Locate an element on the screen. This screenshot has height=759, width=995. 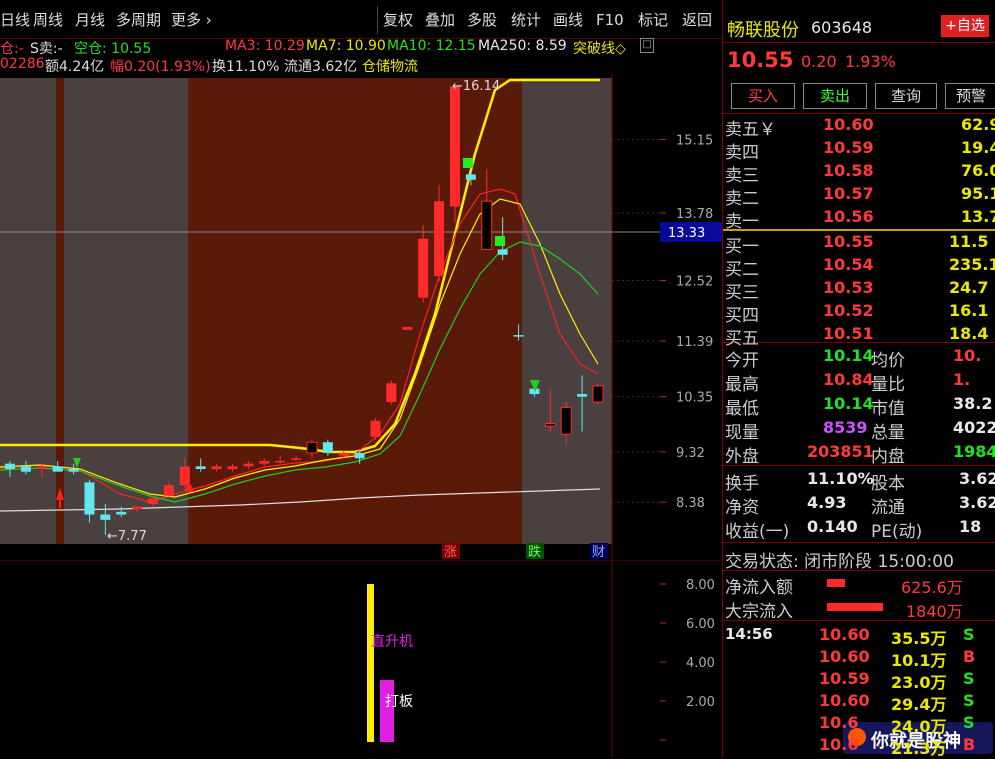
ask-price: 10.57 is located at coordinates (848, 193).